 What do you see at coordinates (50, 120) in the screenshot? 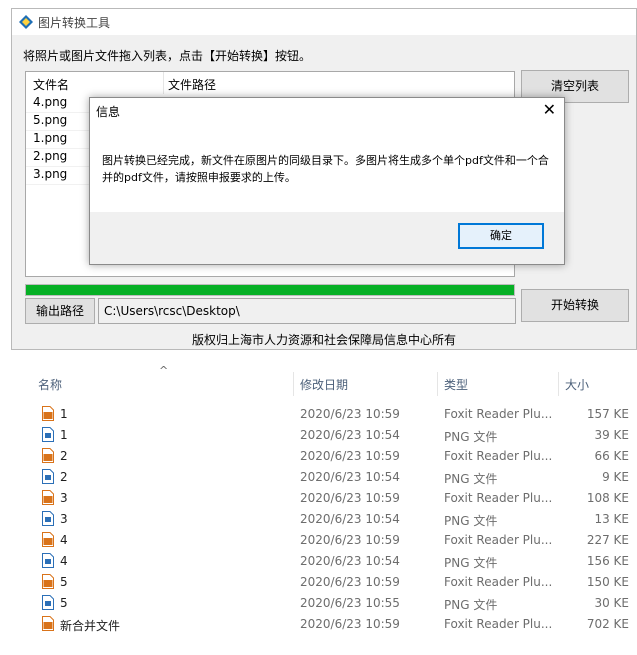
I see `file-name: 5.png` at bounding box center [50, 120].